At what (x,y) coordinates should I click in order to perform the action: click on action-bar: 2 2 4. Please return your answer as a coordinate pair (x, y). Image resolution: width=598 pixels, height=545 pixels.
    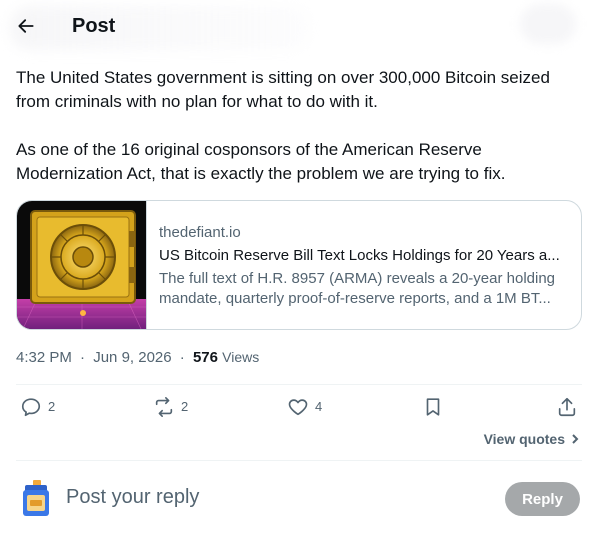
    Looking at the image, I should click on (299, 408).